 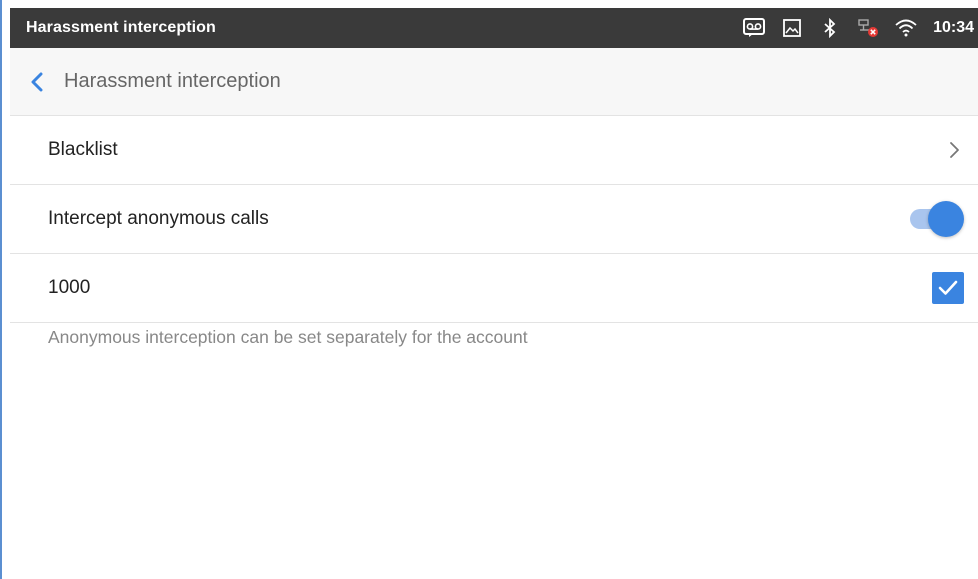 What do you see at coordinates (158, 218) in the screenshot?
I see `intercept-anonymous-label: Intercept anonymous calls` at bounding box center [158, 218].